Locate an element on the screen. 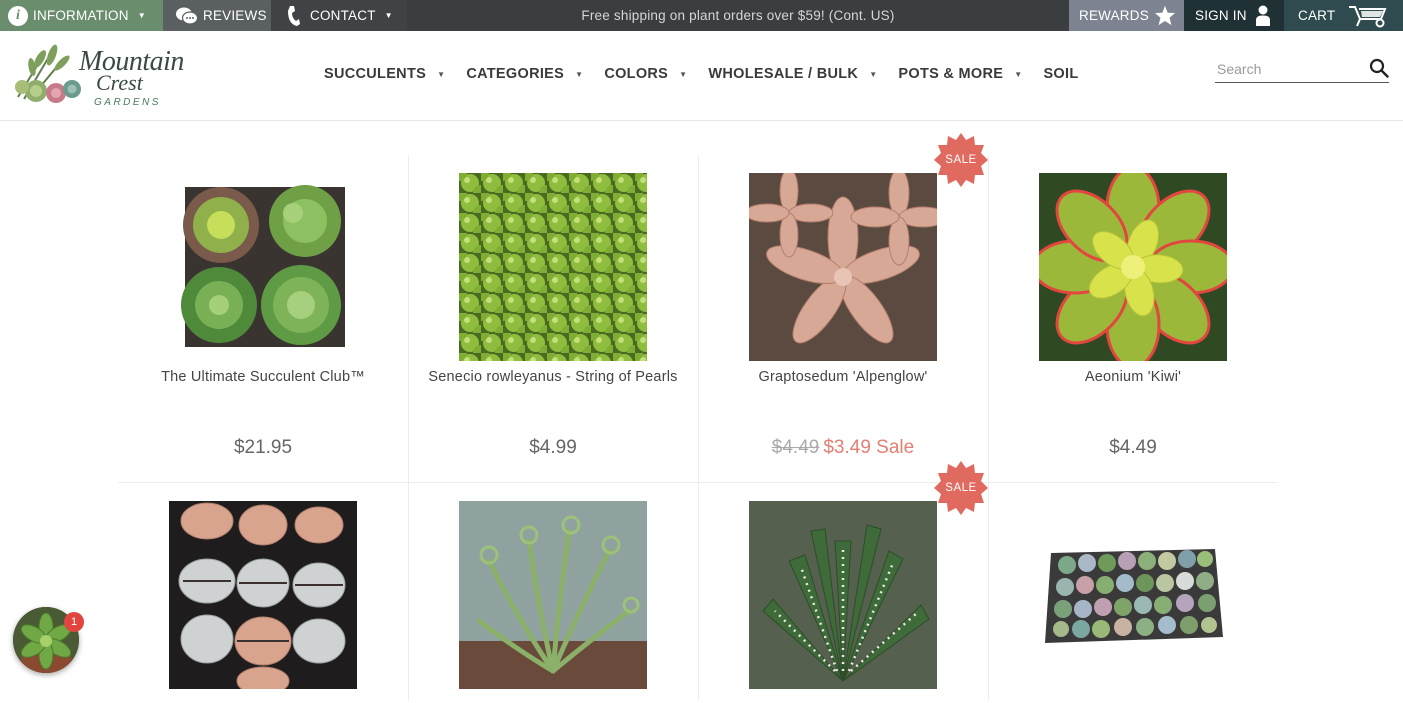  nav-categories: CATEGORIES ▼ is located at coordinates (524, 74).